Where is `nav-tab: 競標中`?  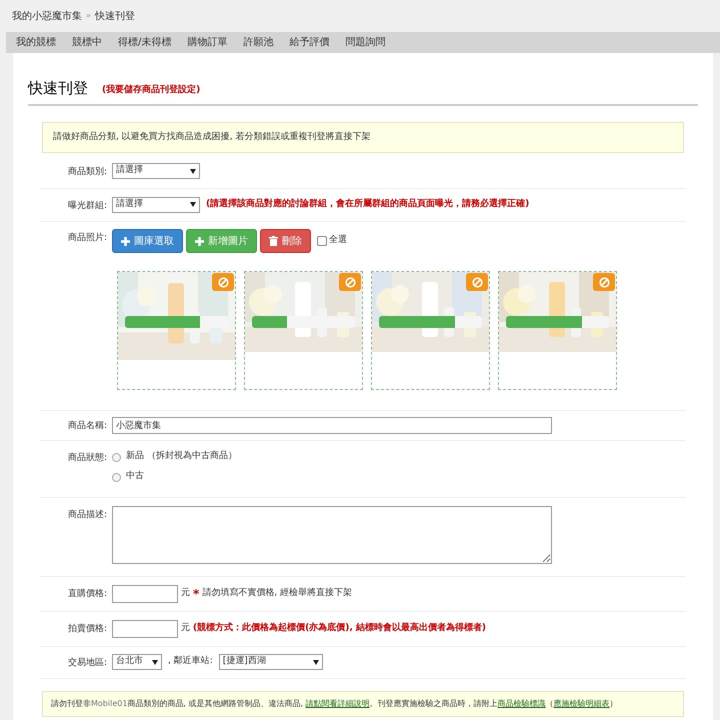 nav-tab: 競標中 is located at coordinates (87, 42).